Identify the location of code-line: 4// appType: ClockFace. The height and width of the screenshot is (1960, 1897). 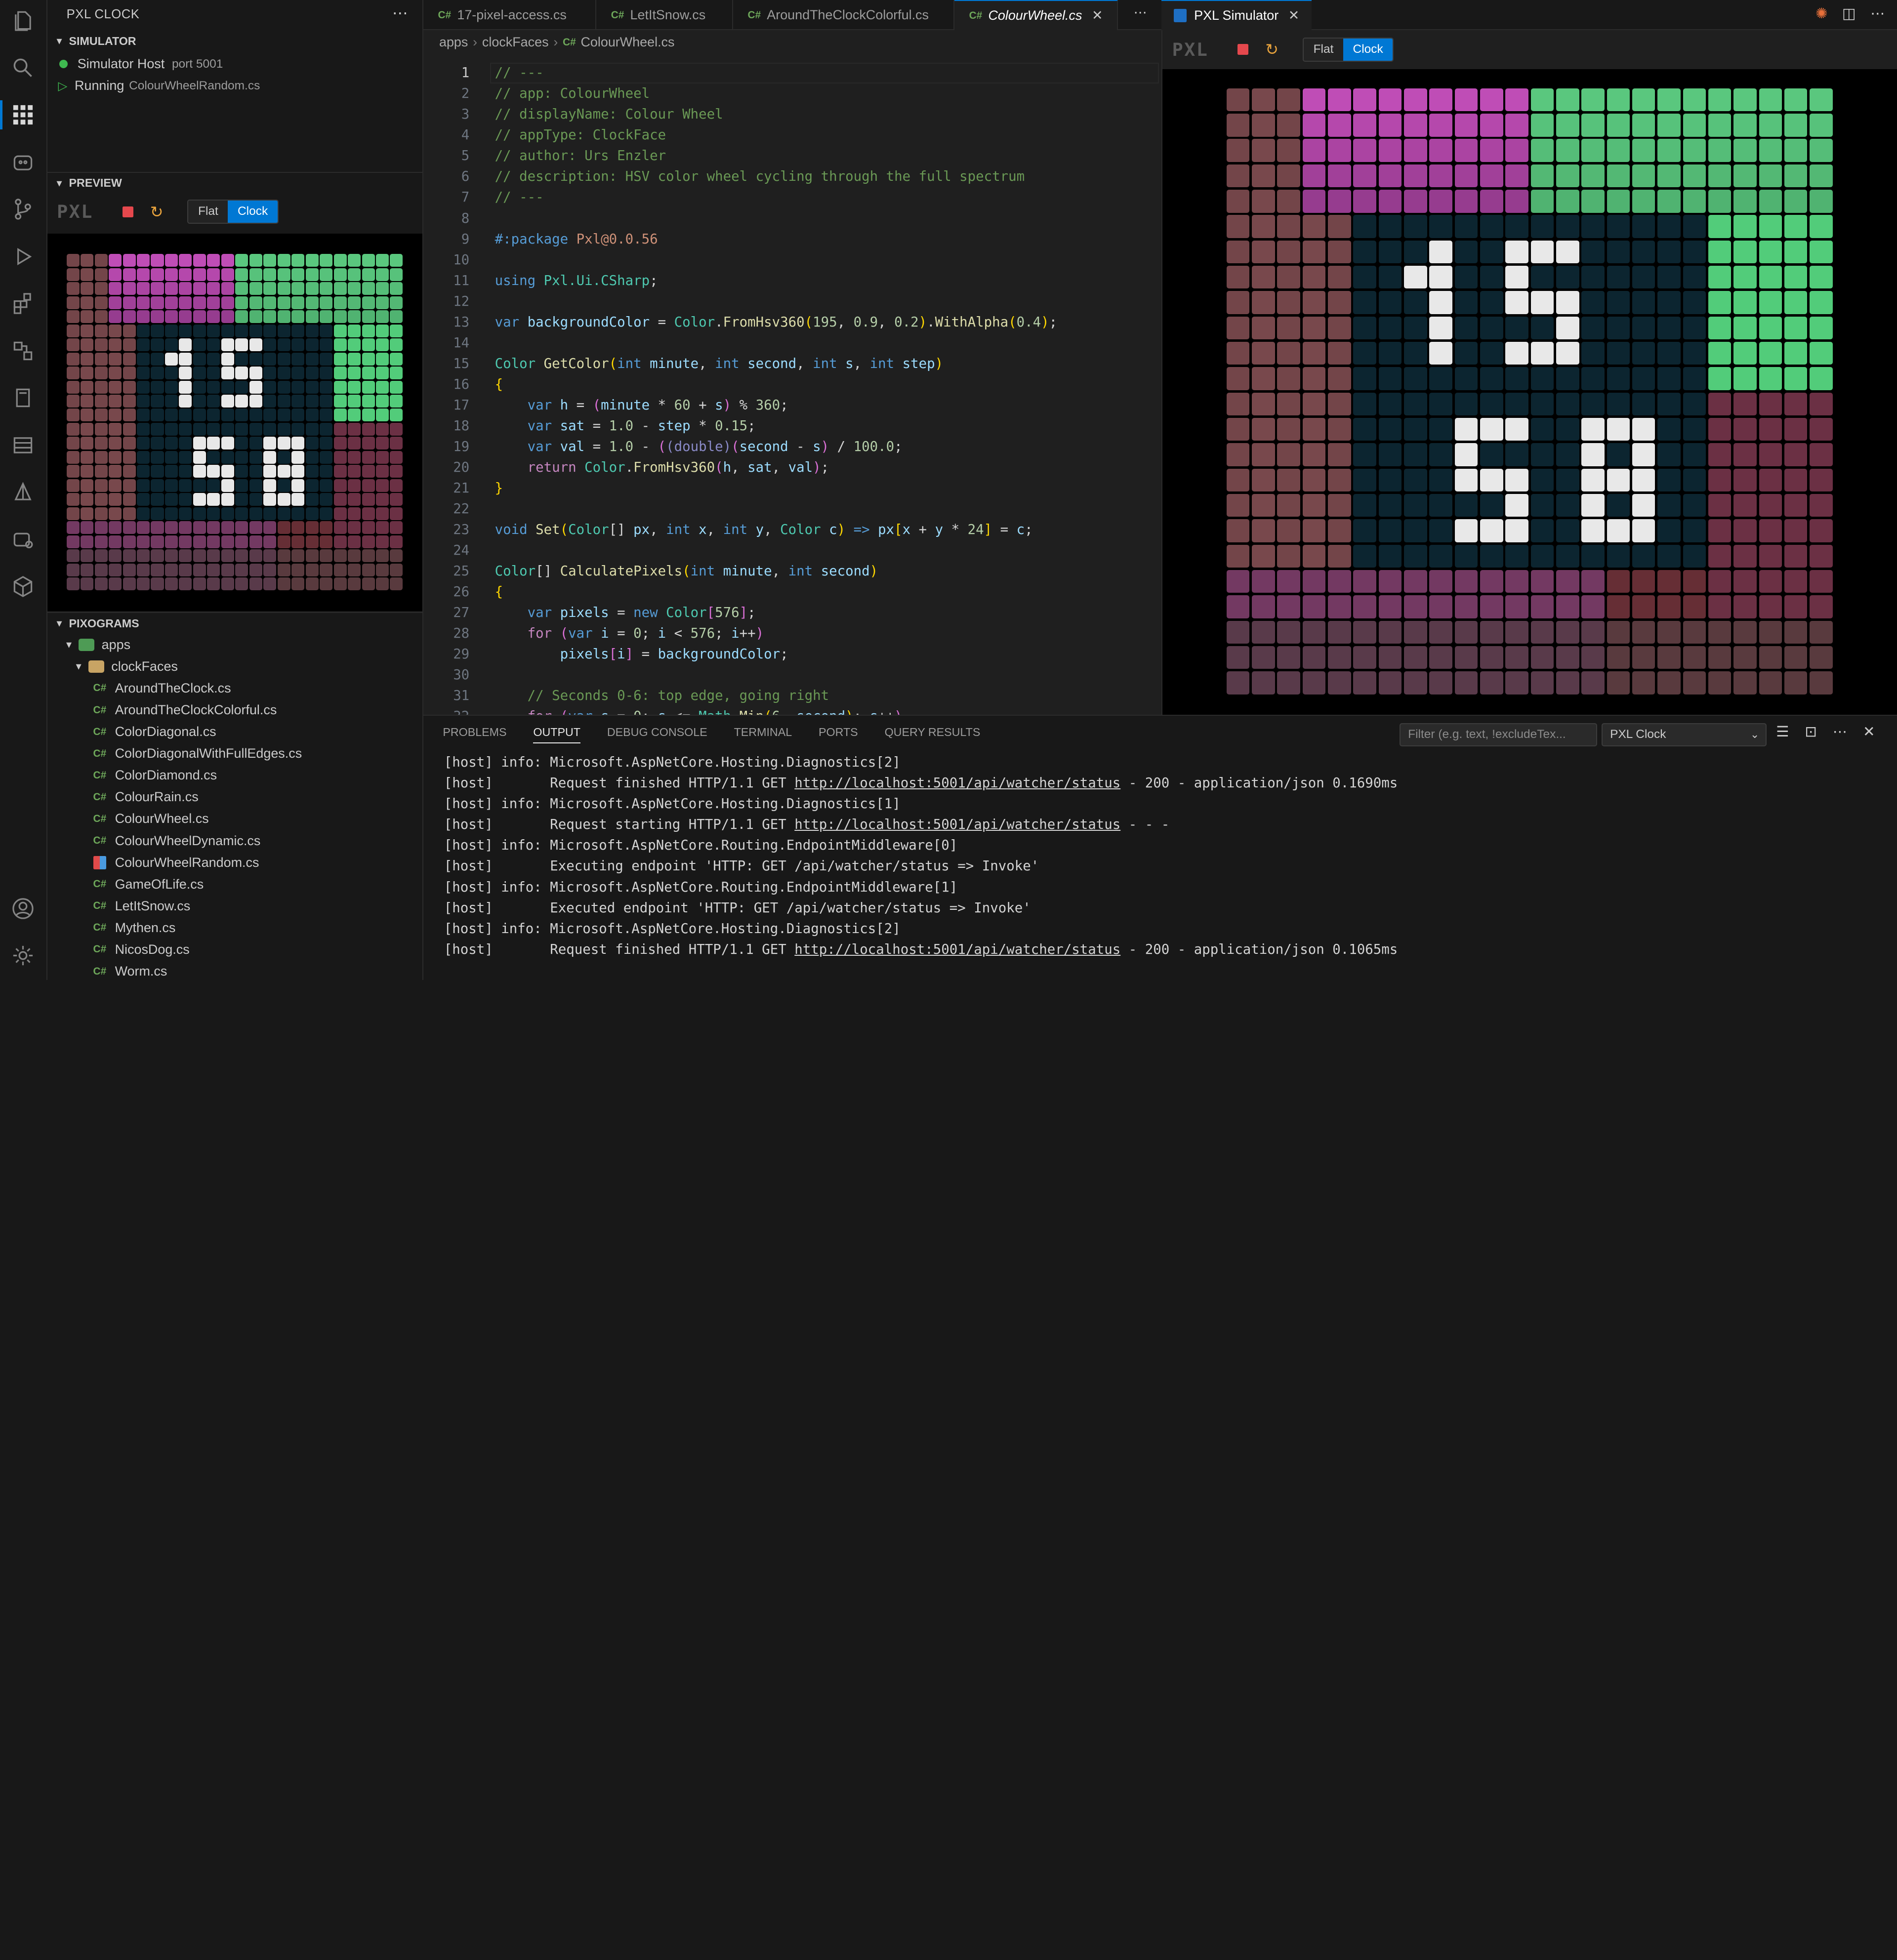
(792, 135).